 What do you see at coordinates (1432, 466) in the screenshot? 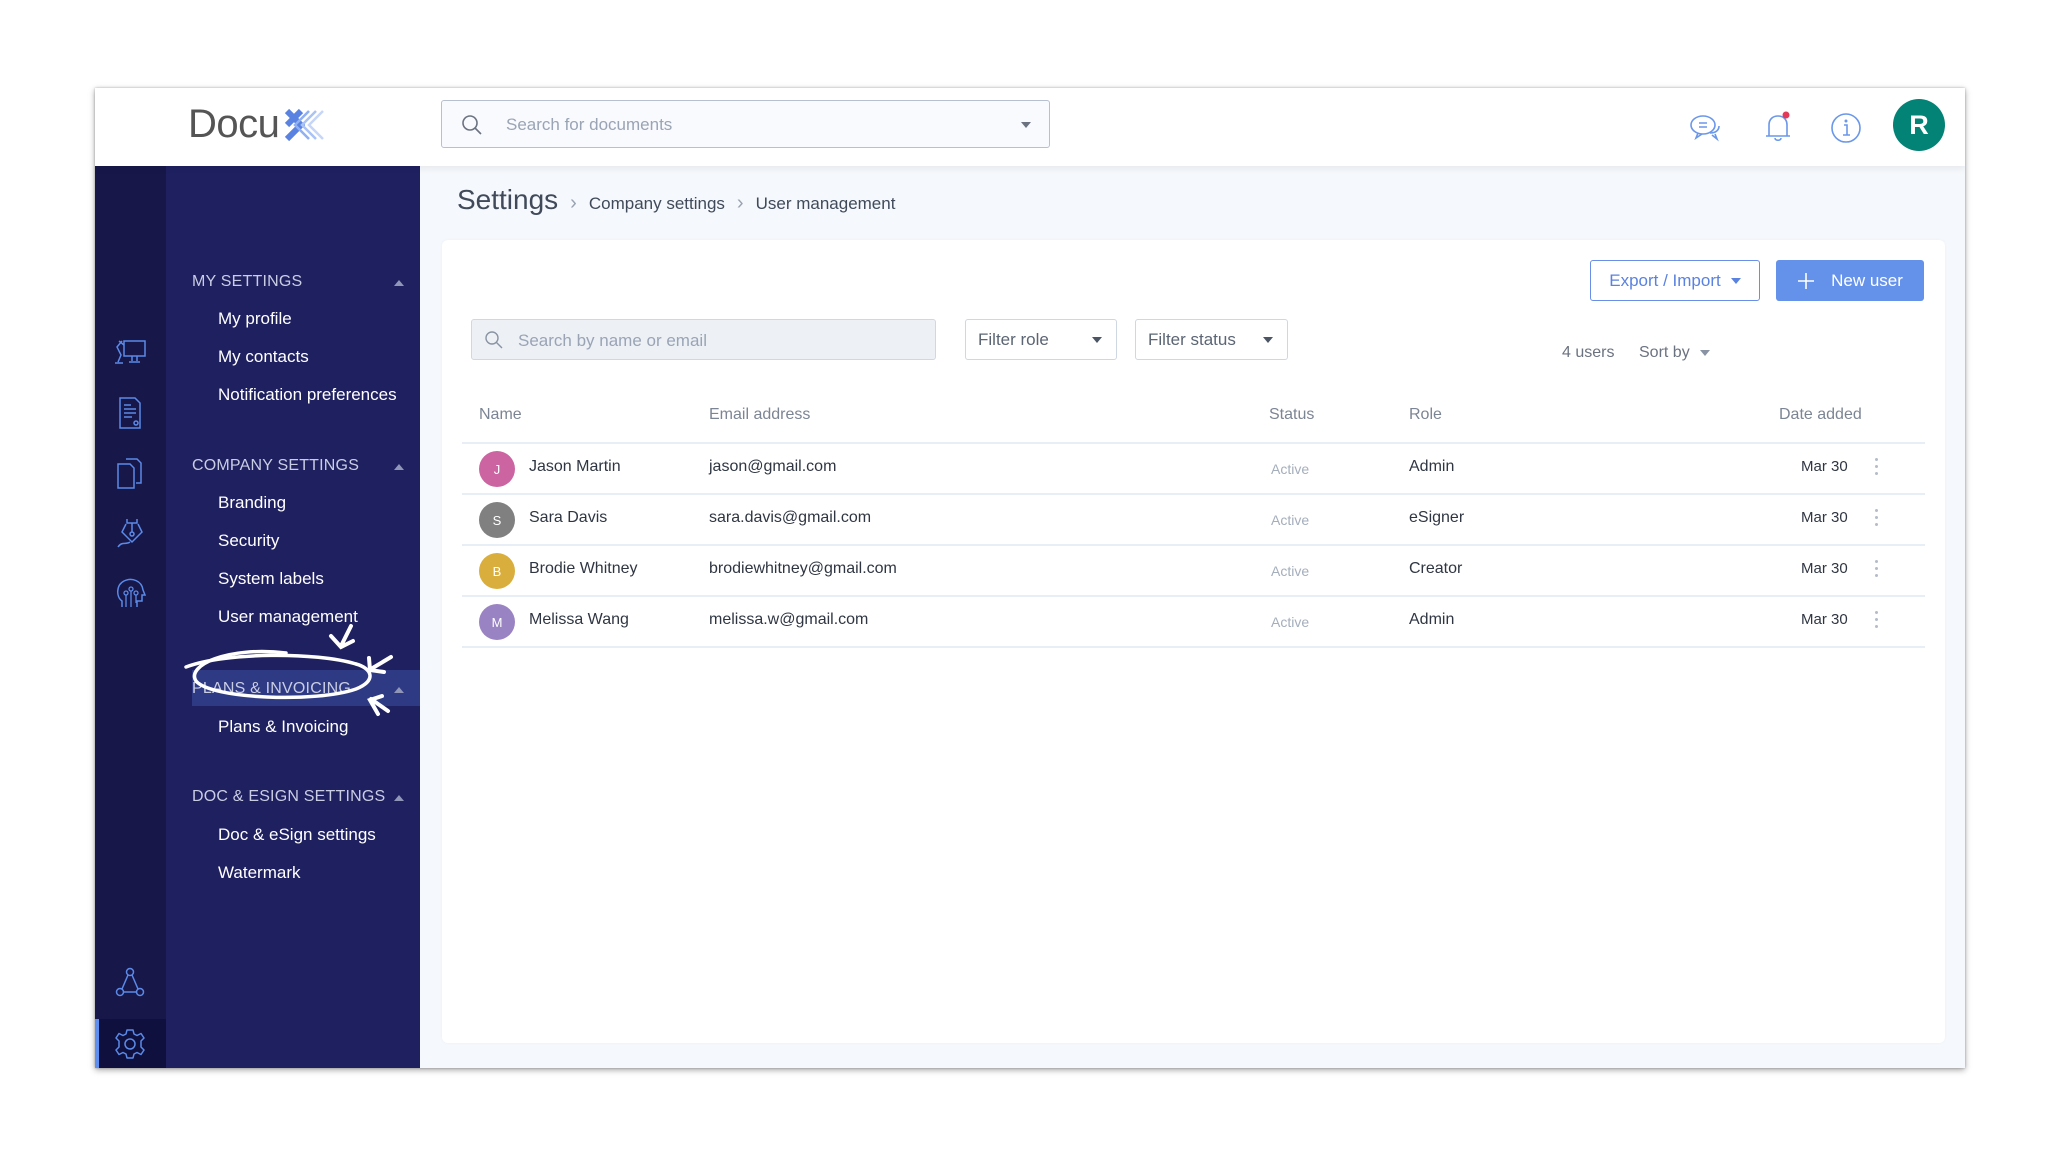
I see `user-role: Admin` at bounding box center [1432, 466].